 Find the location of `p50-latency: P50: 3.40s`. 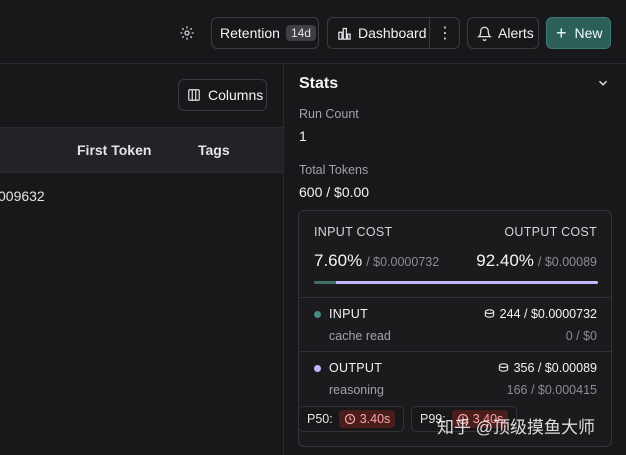

p50-latency: P50: 3.40s is located at coordinates (351, 419).